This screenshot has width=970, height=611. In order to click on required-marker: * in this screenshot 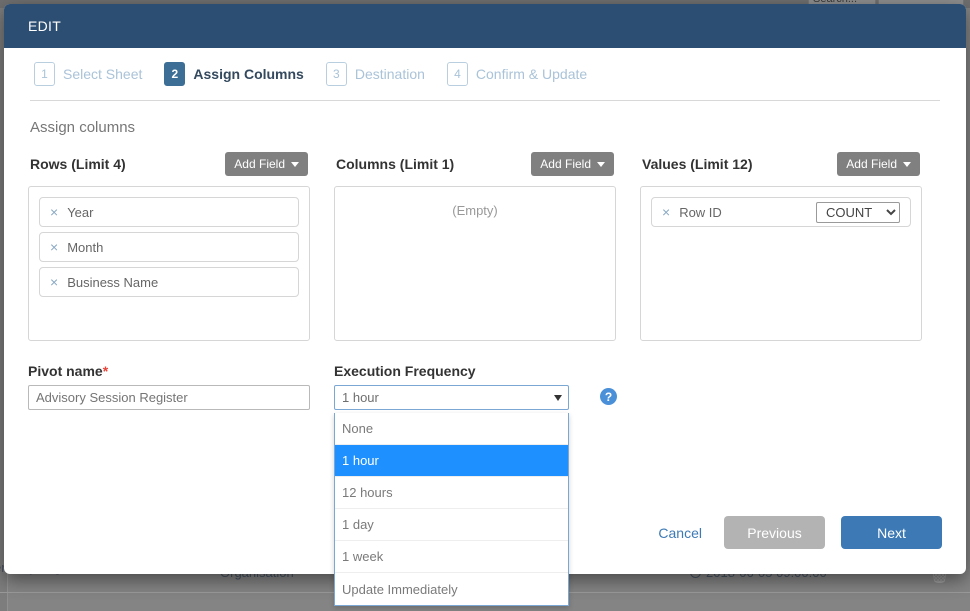, I will do `click(105, 371)`.